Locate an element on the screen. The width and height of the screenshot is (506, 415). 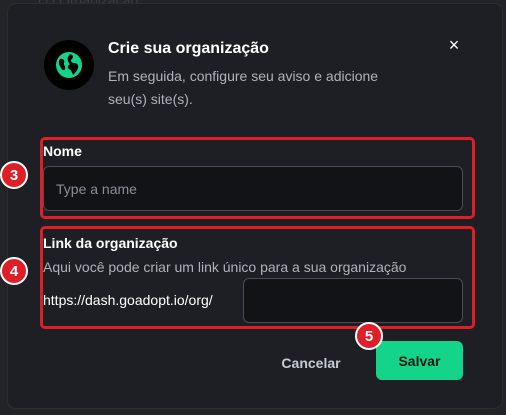
cancel-button: Cancelar is located at coordinates (311, 363).